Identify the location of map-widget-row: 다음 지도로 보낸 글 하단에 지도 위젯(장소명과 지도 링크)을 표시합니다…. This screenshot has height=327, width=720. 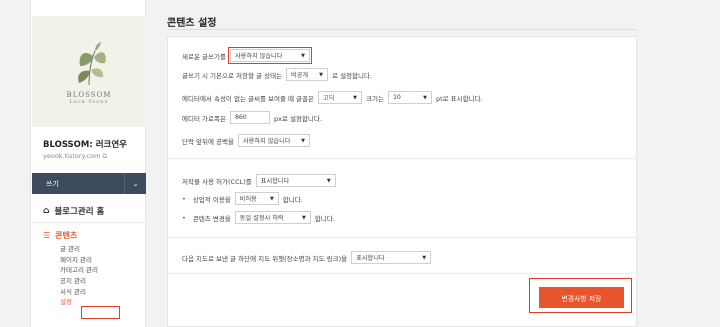
(307, 257).